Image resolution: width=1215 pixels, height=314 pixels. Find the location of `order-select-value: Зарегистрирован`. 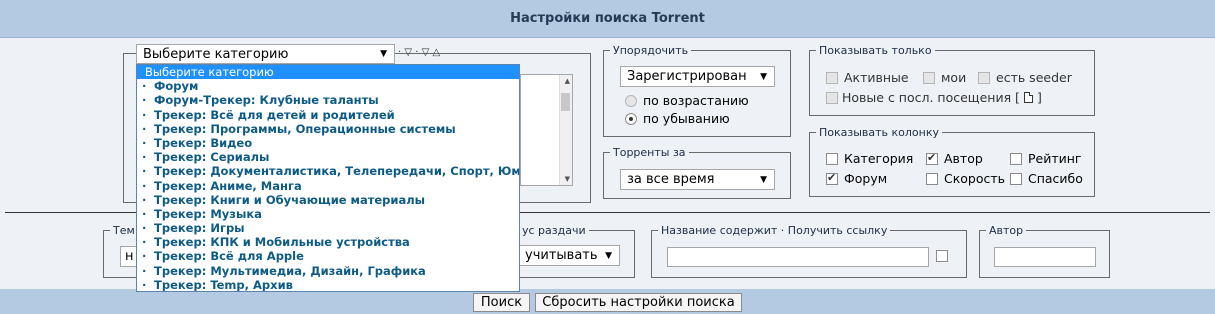

order-select-value: Зарегистрирован is located at coordinates (687, 76).